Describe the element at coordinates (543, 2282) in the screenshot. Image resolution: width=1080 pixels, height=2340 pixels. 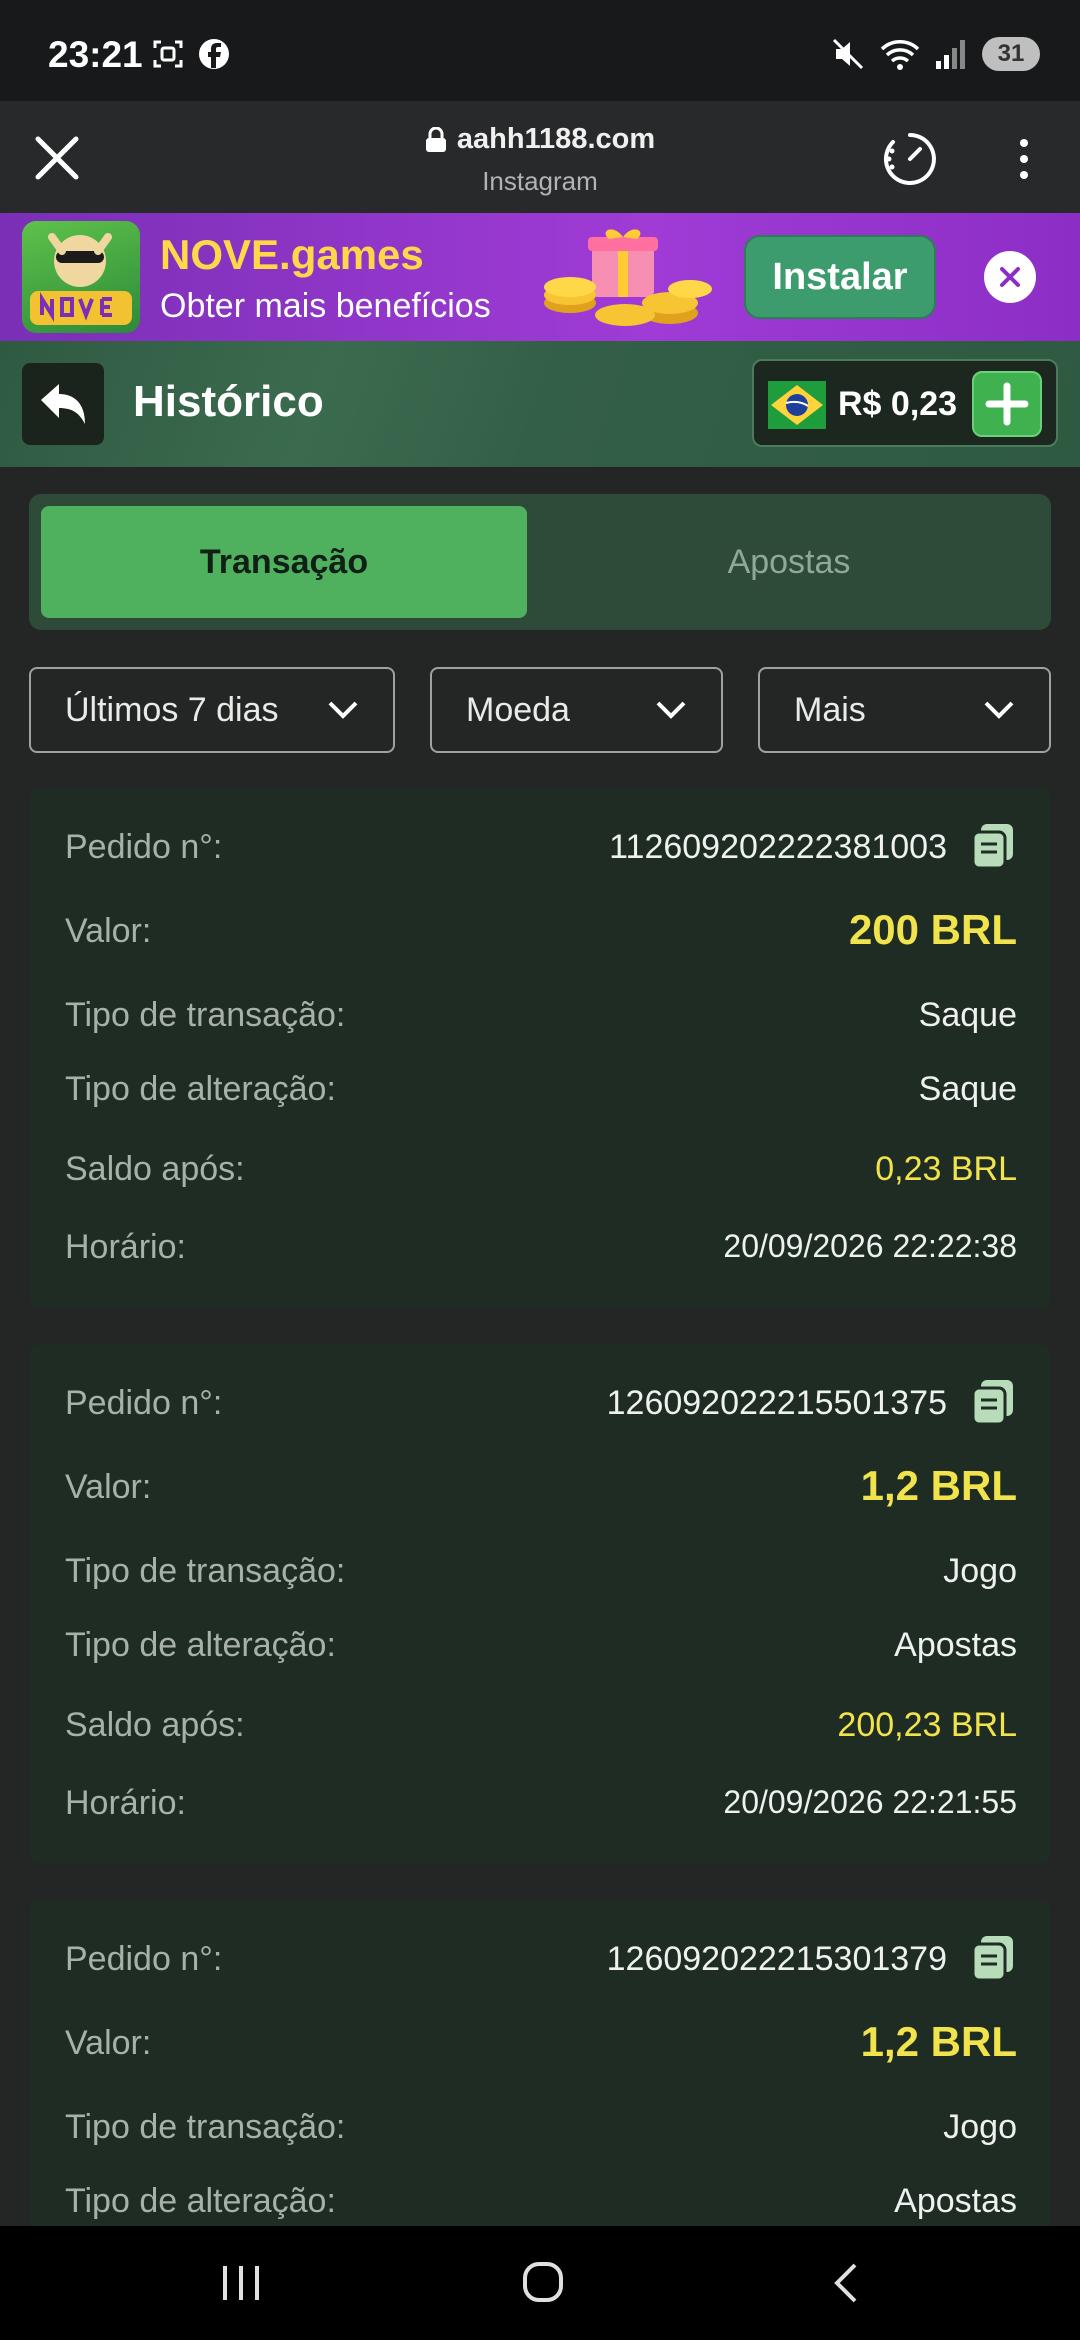
I see `home-icon` at that location.